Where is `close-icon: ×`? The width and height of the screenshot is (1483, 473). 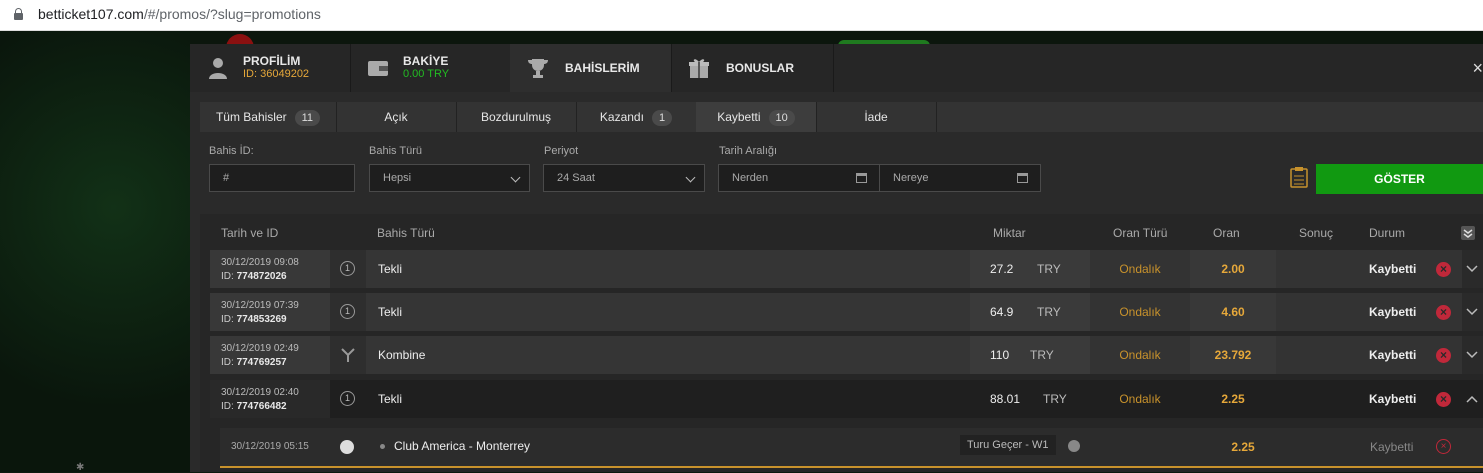
close-icon: × is located at coordinates (1477, 68).